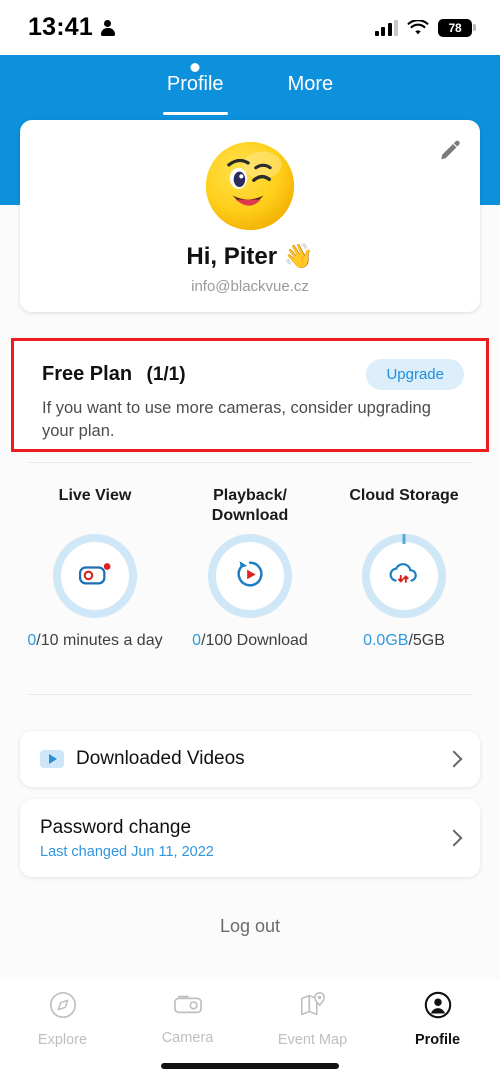 The image size is (500, 1082). Describe the element at coordinates (438, 1007) in the screenshot. I see `person-circle-icon` at that location.